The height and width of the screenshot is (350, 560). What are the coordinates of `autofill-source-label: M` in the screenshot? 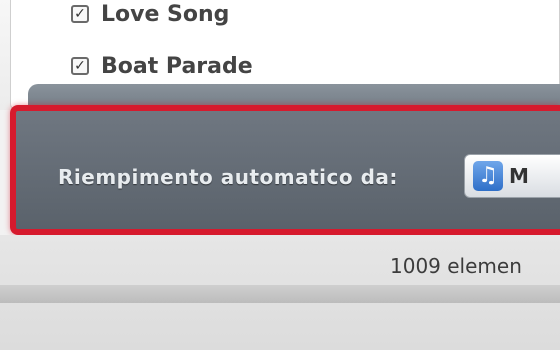 It's located at (519, 176).